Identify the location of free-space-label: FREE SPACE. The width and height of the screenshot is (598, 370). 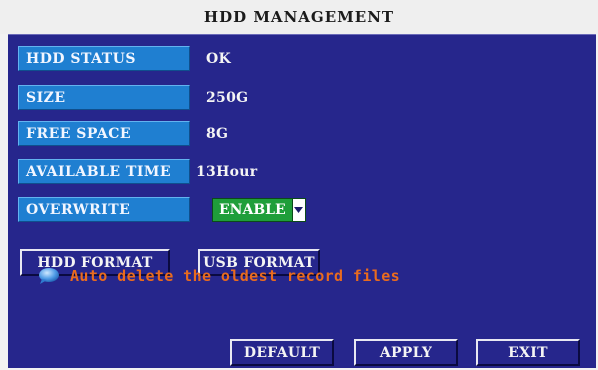
(104, 133).